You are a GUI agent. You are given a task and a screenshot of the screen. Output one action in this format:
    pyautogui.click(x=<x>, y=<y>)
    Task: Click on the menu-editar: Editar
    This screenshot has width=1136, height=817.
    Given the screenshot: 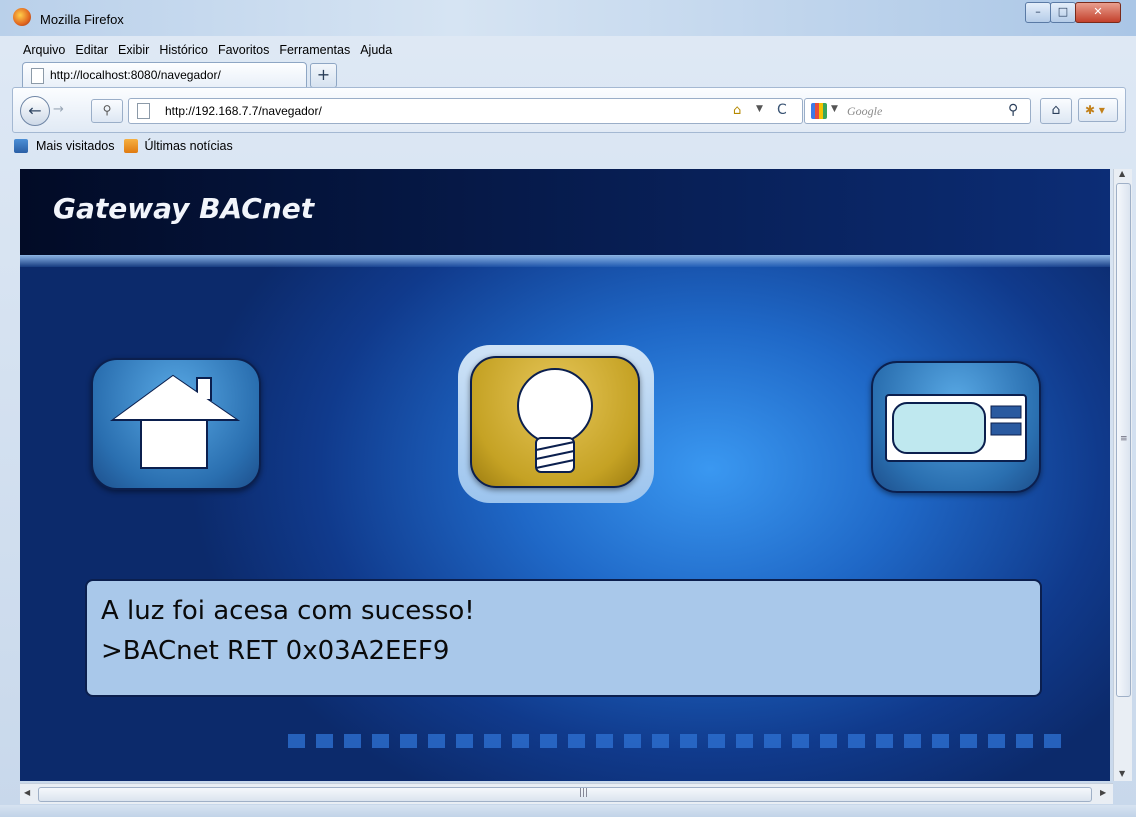 What is the action you would take?
    pyautogui.click(x=91, y=52)
    